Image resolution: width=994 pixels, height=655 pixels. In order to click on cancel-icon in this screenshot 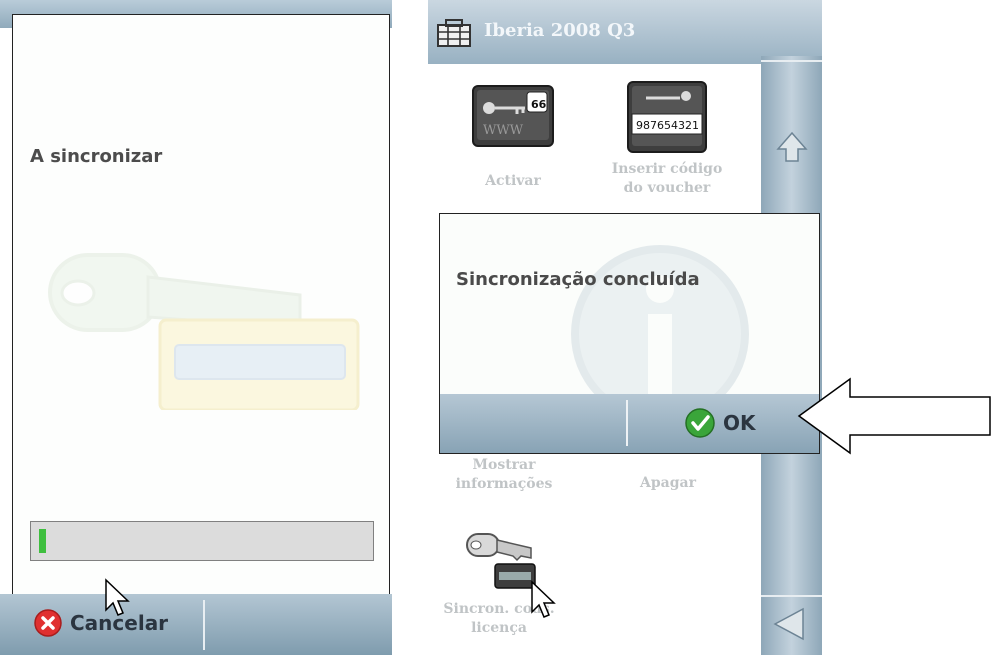, I will do `click(48, 623)`.